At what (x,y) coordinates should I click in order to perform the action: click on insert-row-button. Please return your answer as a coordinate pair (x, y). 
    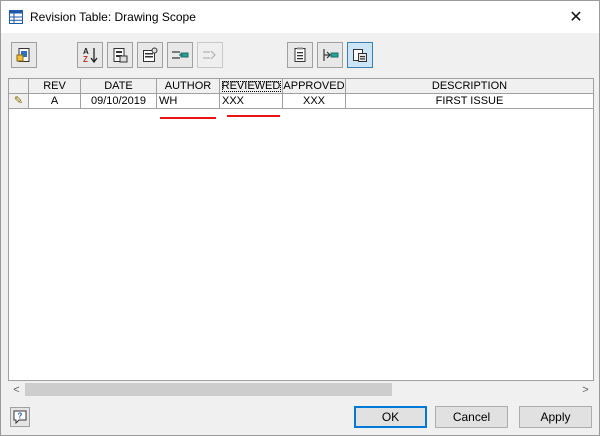
    Looking at the image, I should click on (180, 55).